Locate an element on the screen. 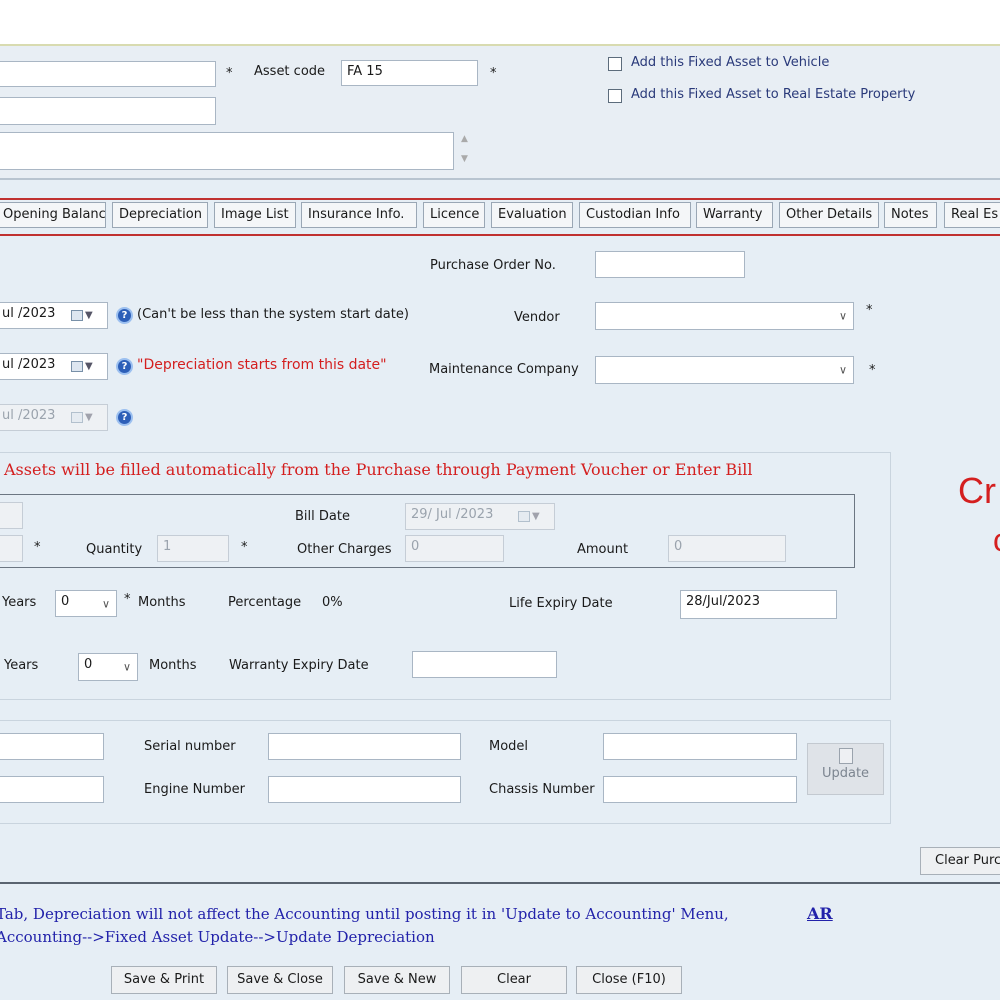 This screenshot has height=1000, width=1000. warranty-expiry-input is located at coordinates (484, 664).